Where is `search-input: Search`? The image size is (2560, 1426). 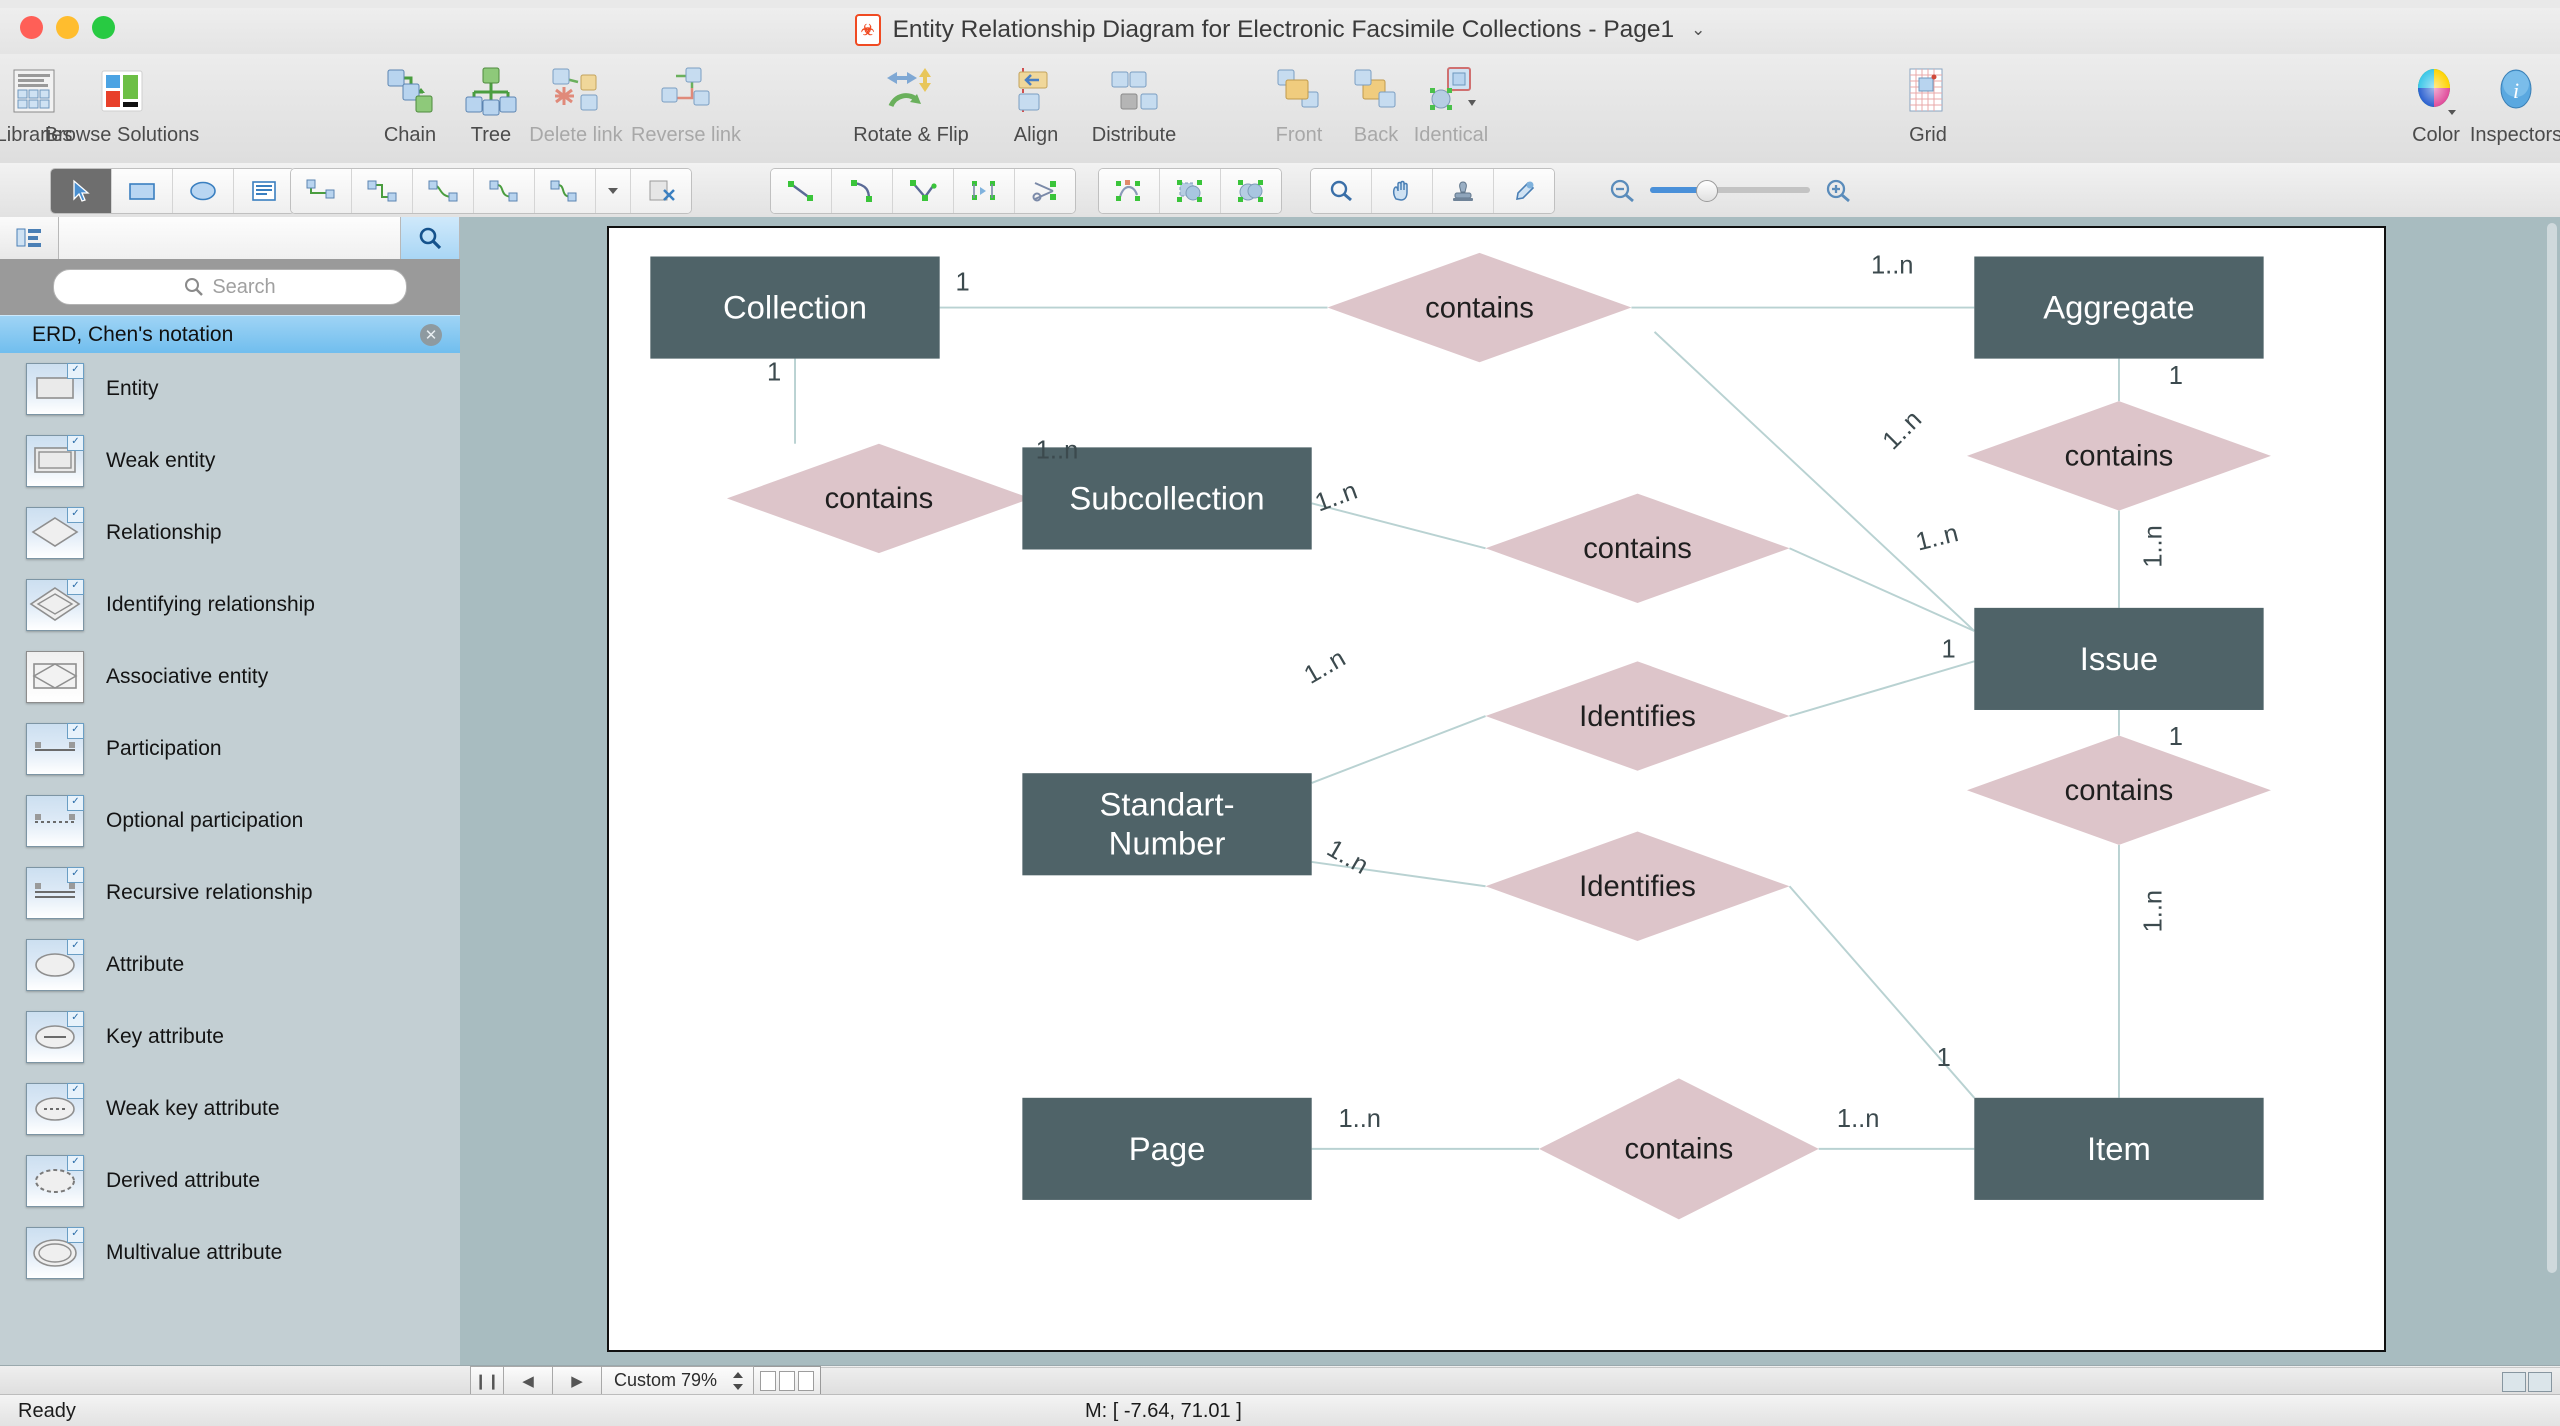 search-input: Search is located at coordinates (230, 287).